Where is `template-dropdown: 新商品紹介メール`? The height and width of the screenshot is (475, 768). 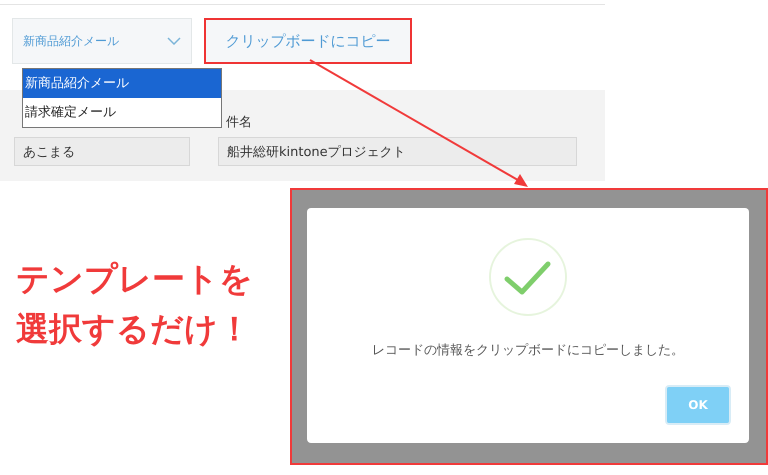 template-dropdown: 新商品紹介メール is located at coordinates (102, 41).